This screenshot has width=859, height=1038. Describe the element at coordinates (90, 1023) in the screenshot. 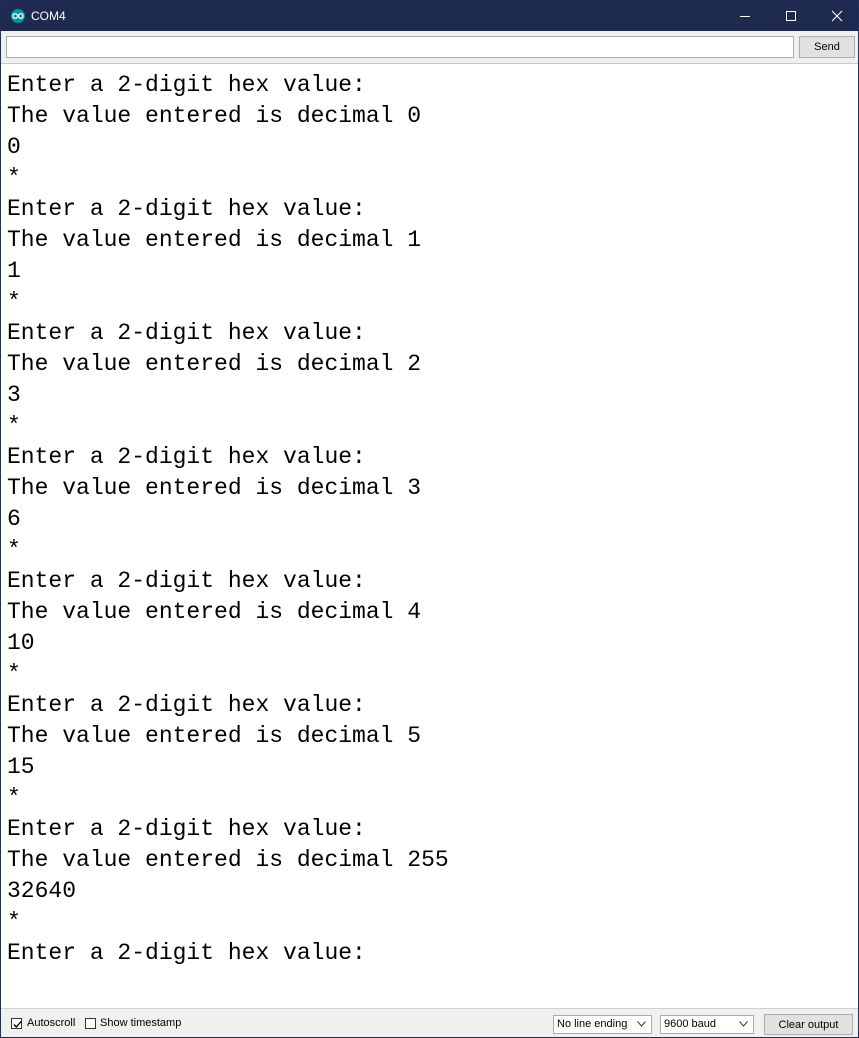

I see `show-timestamp-checkbox` at that location.